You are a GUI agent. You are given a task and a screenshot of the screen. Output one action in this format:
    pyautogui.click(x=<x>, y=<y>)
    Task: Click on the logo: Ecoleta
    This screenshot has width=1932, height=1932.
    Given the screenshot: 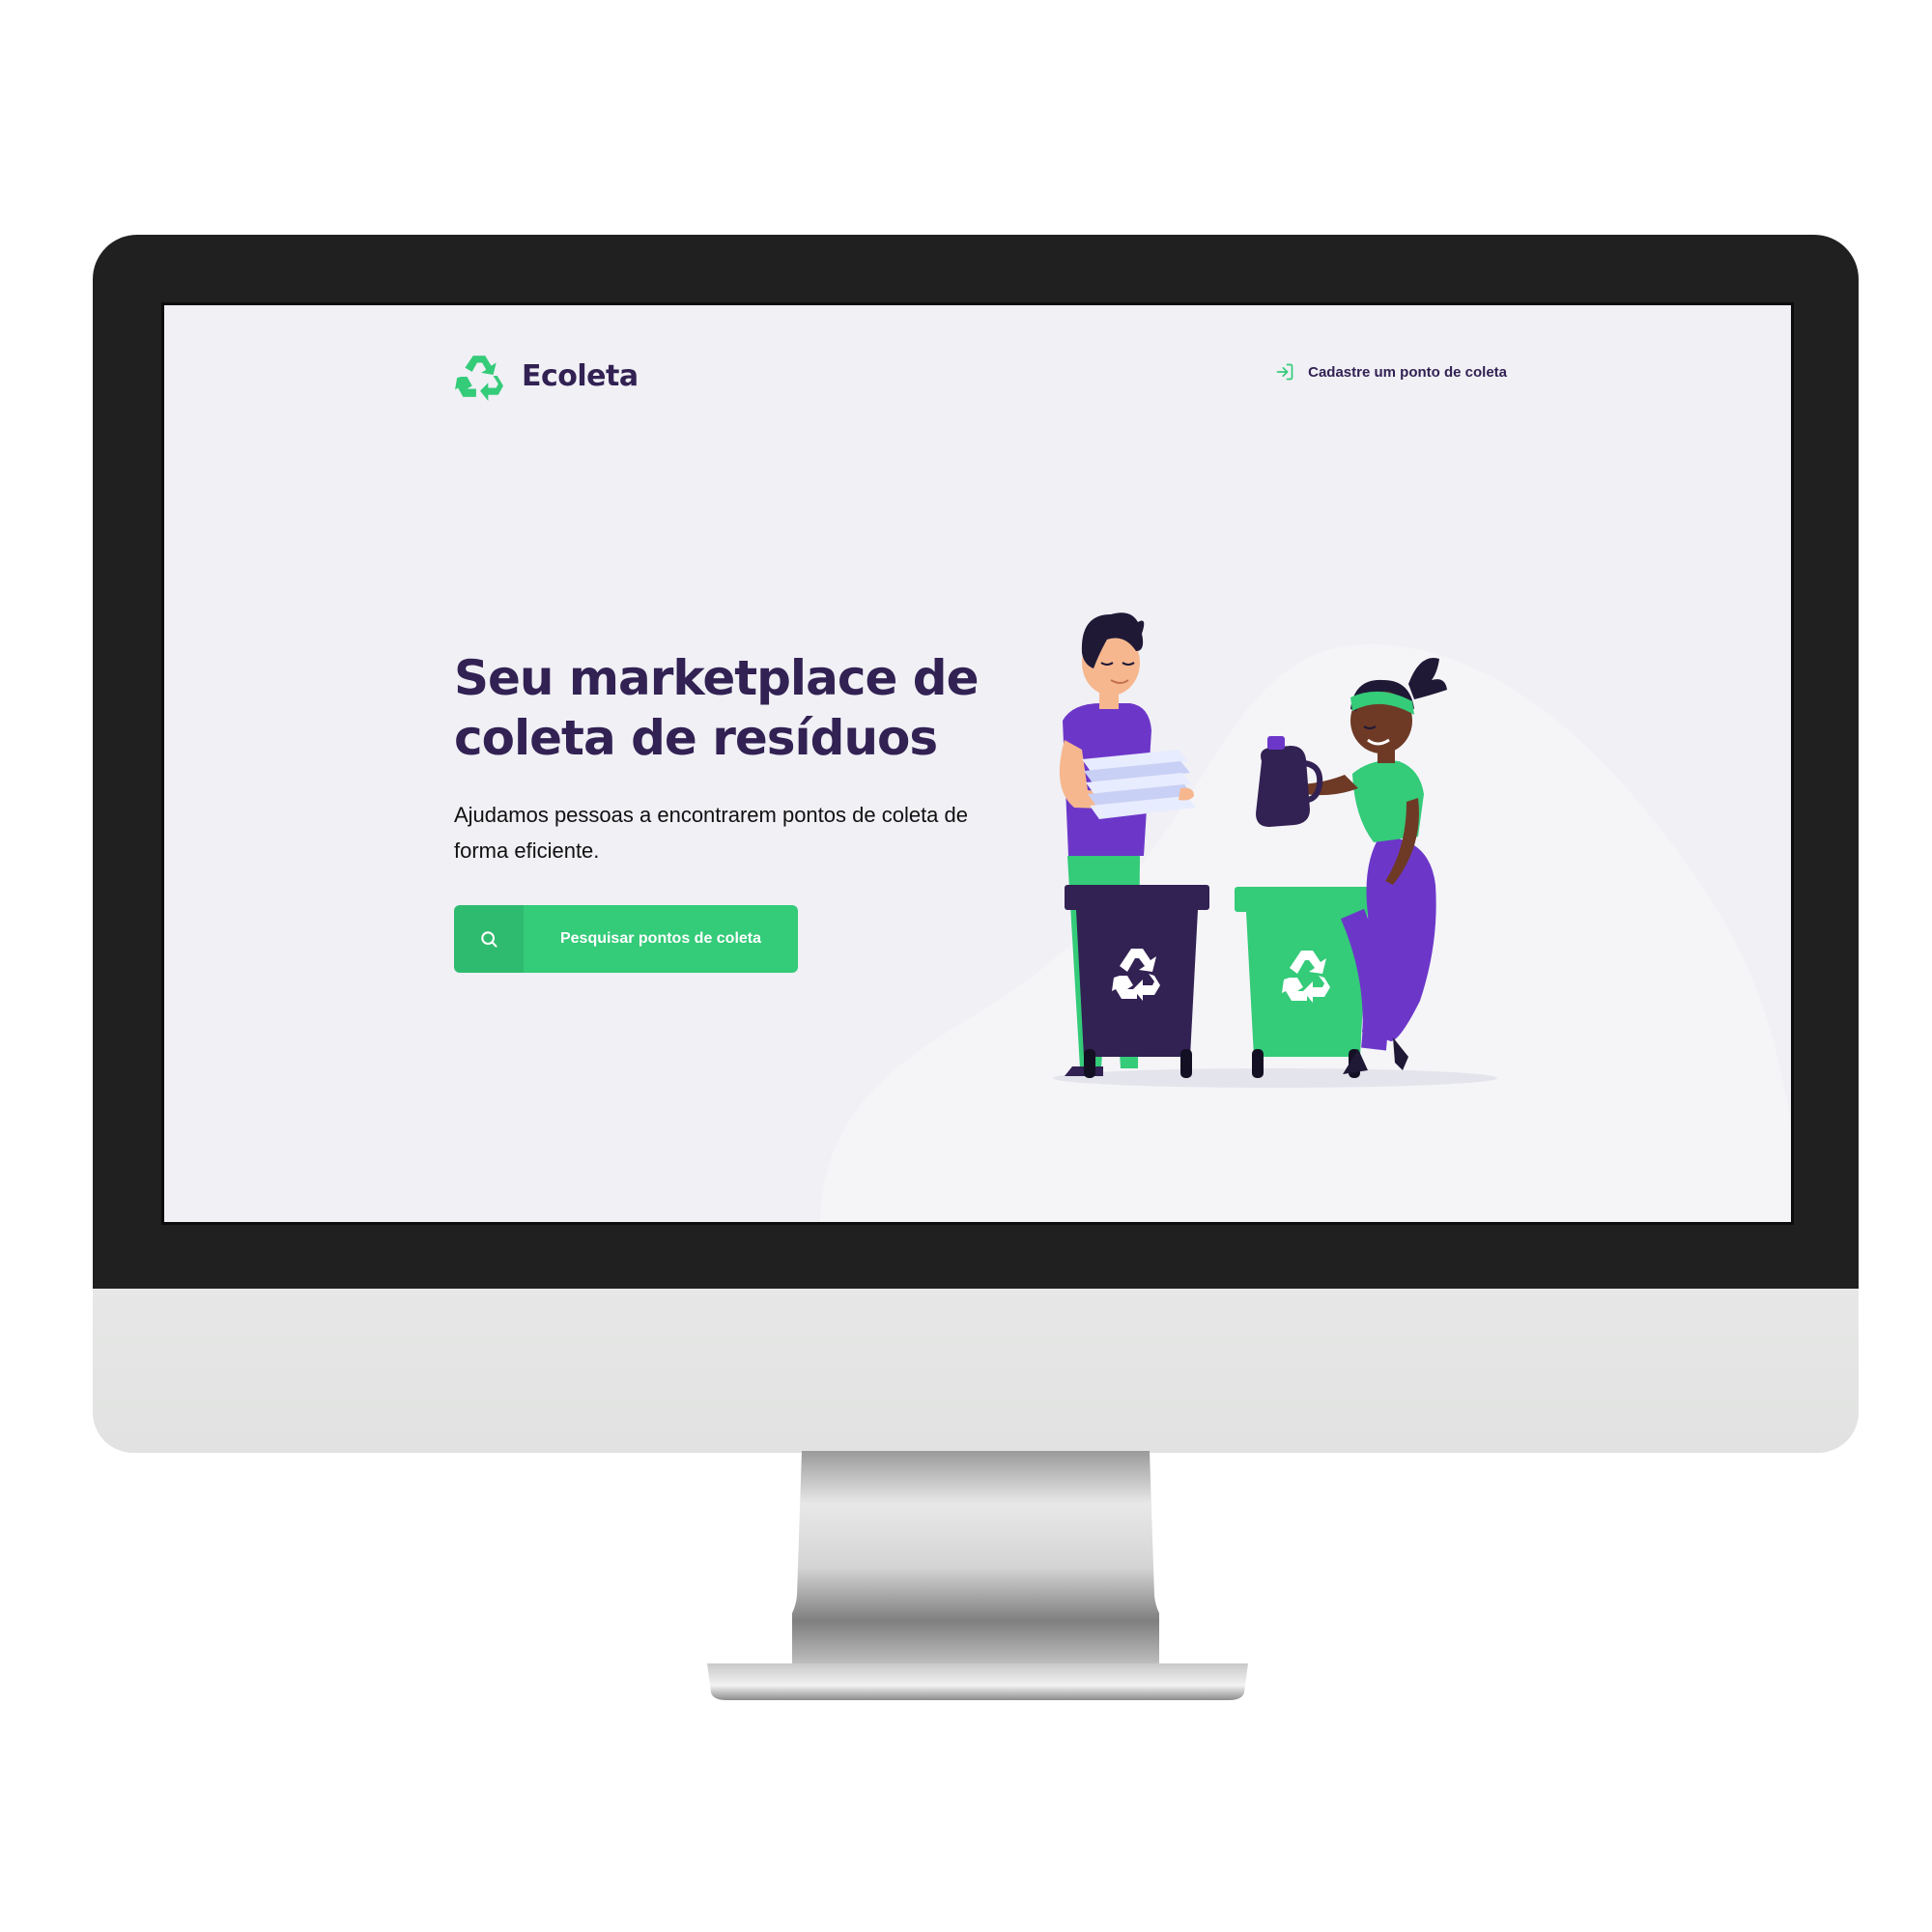 What is the action you would take?
    pyautogui.click(x=546, y=376)
    